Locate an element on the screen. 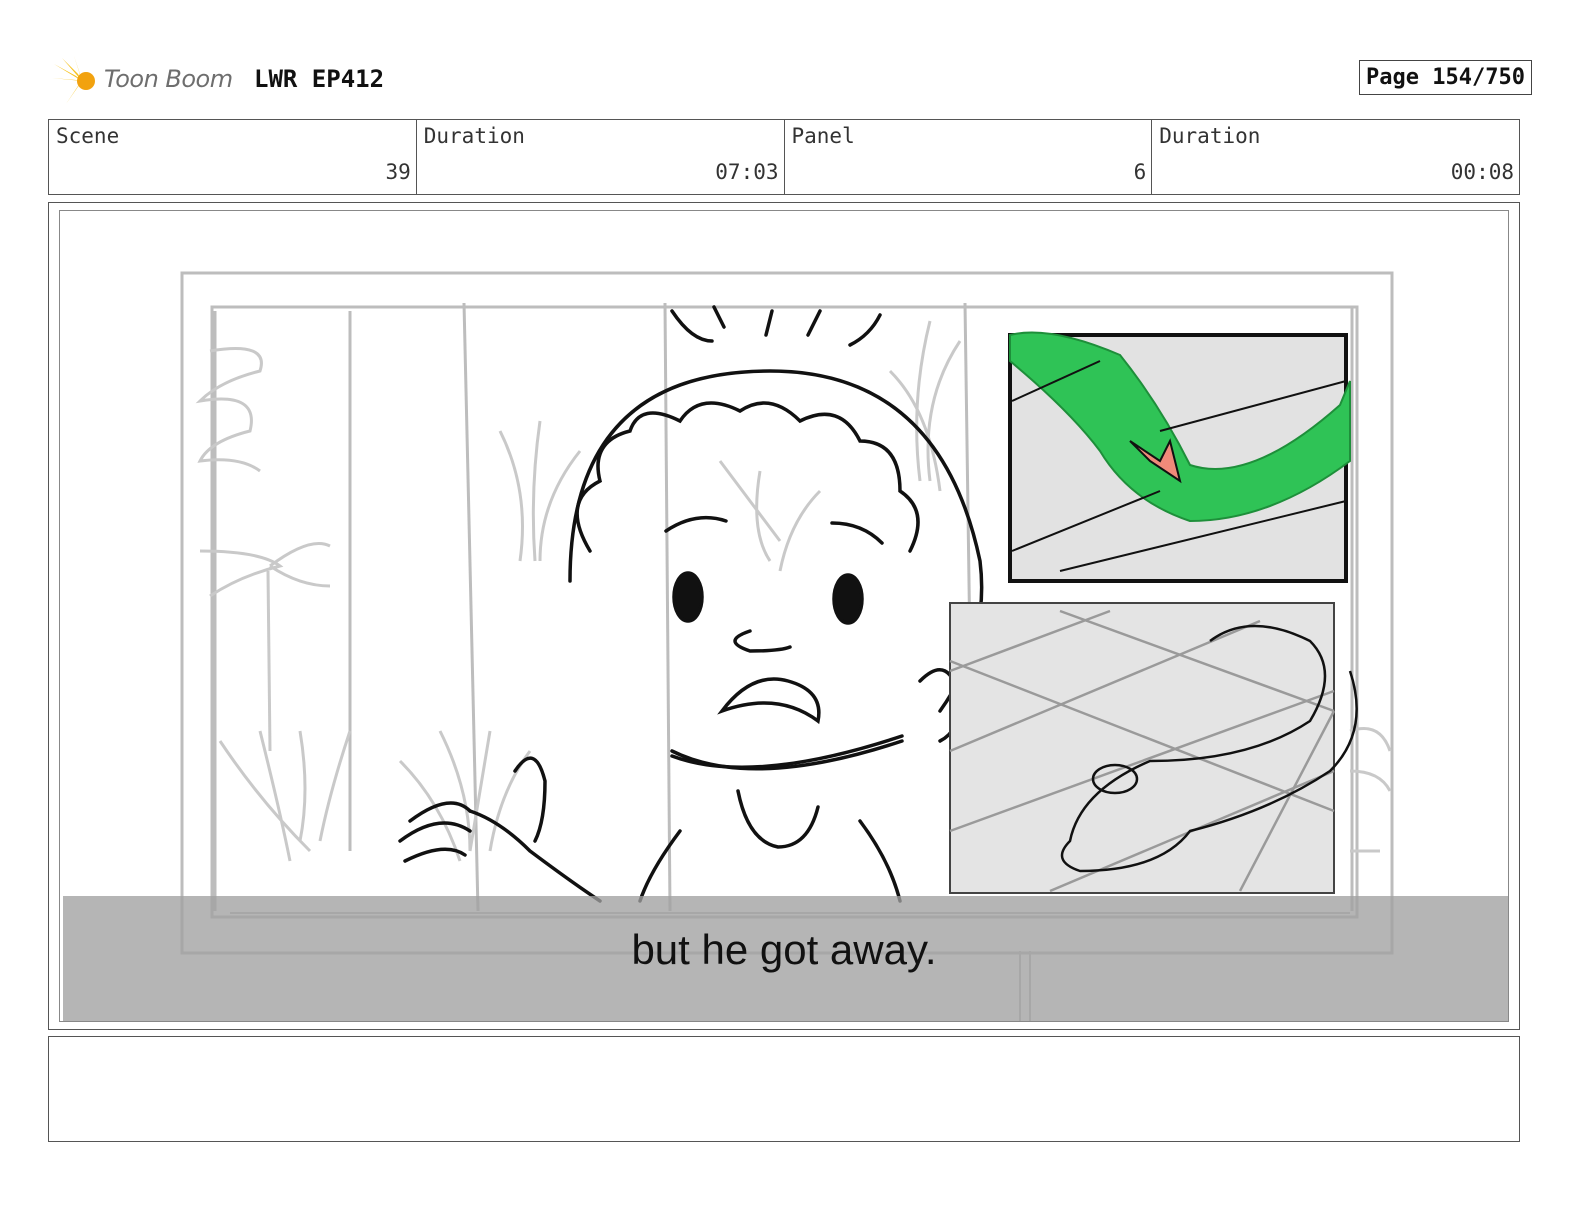  scene-value: 39 is located at coordinates (398, 172).